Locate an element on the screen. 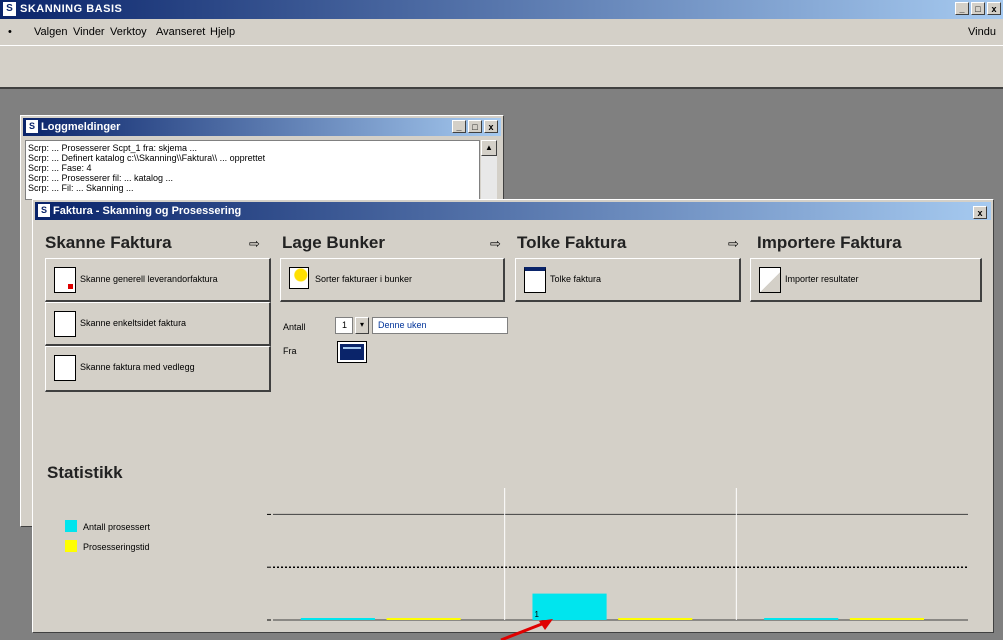 The width and height of the screenshot is (1003, 640). legend-label-processed: Antall prosessert is located at coordinates (117, 527).